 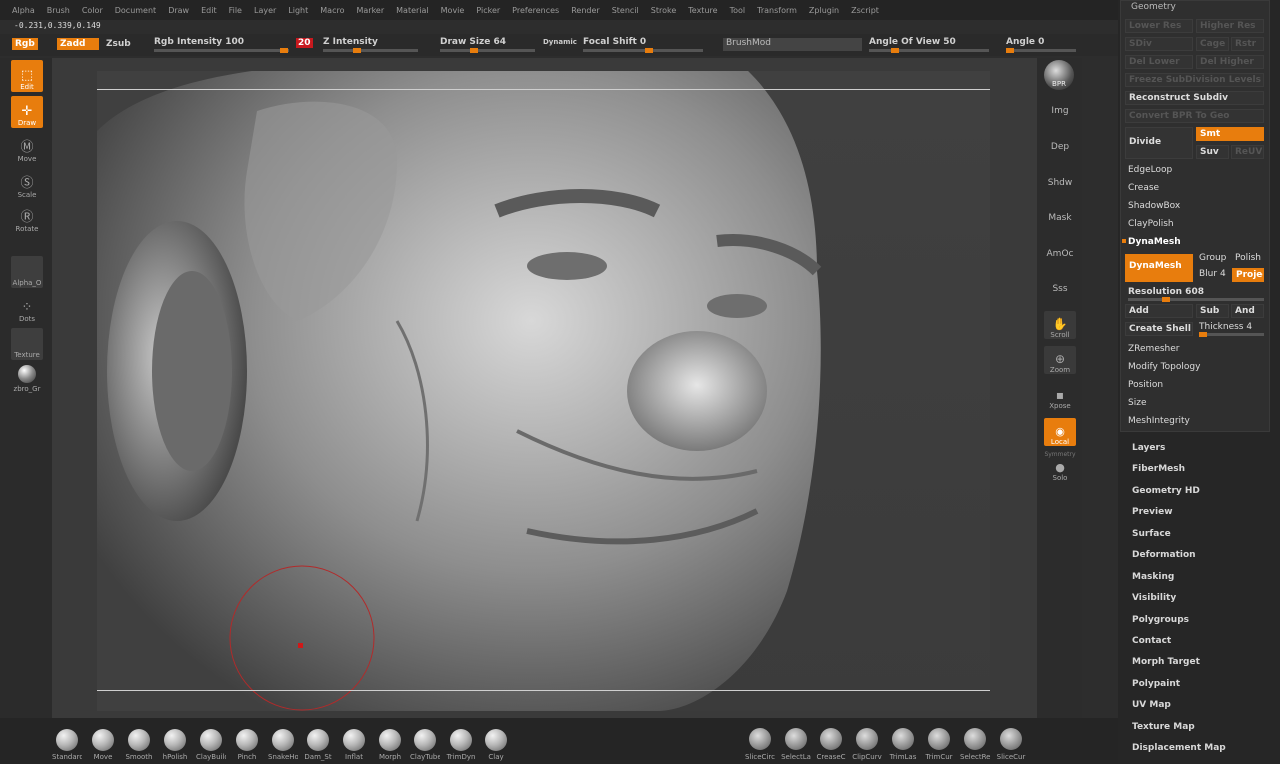 I want to click on thickness-slider: Thickness 4, so click(x=1225, y=327).